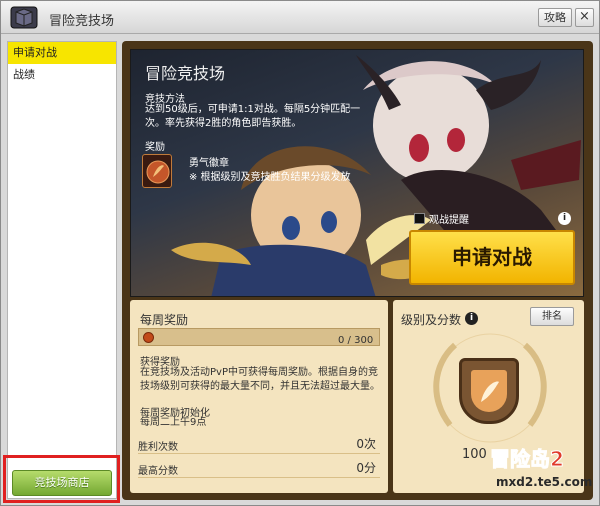 This screenshot has height=506, width=600. What do you see at coordinates (527, 459) in the screenshot?
I see `svg-text: 冒险岛2` at bounding box center [527, 459].